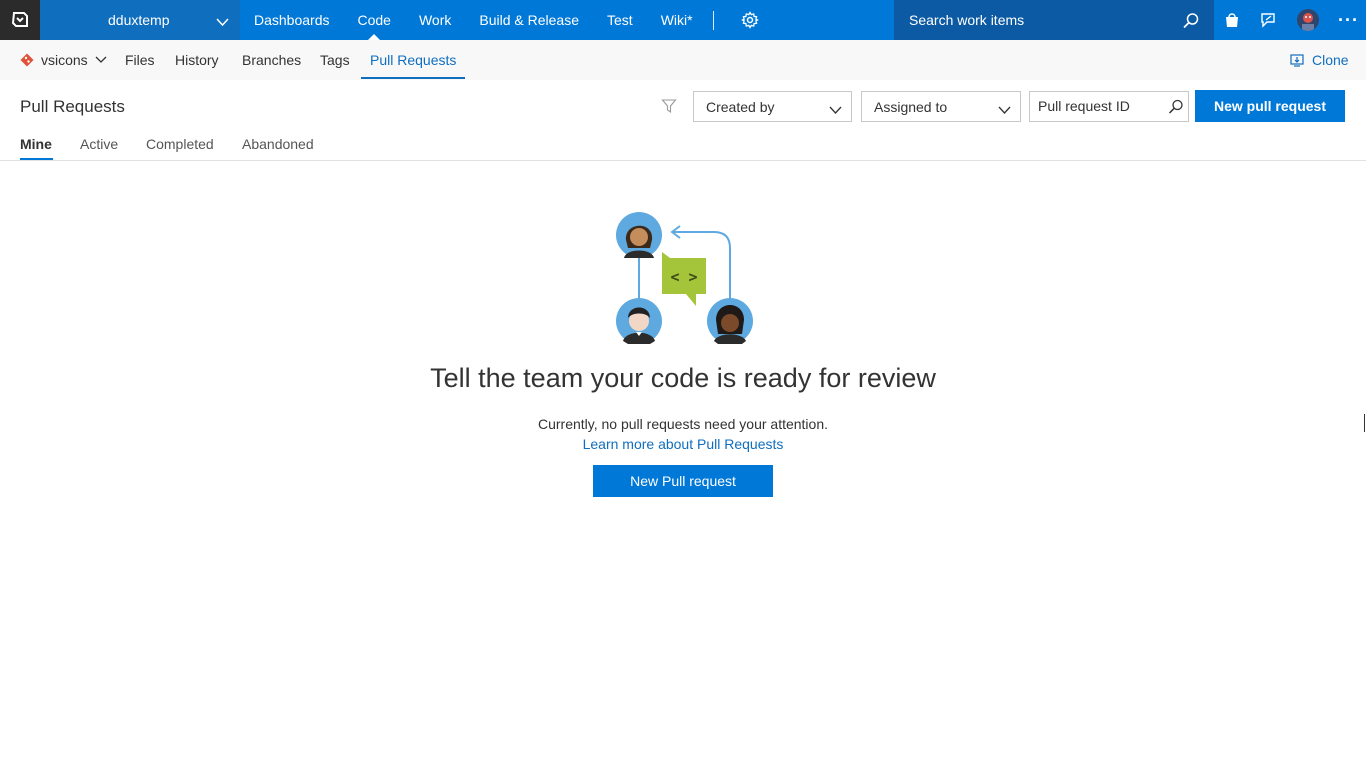 The width and height of the screenshot is (1366, 768). What do you see at coordinates (20, 20) in the screenshot?
I see `vsts-logo-icon` at bounding box center [20, 20].